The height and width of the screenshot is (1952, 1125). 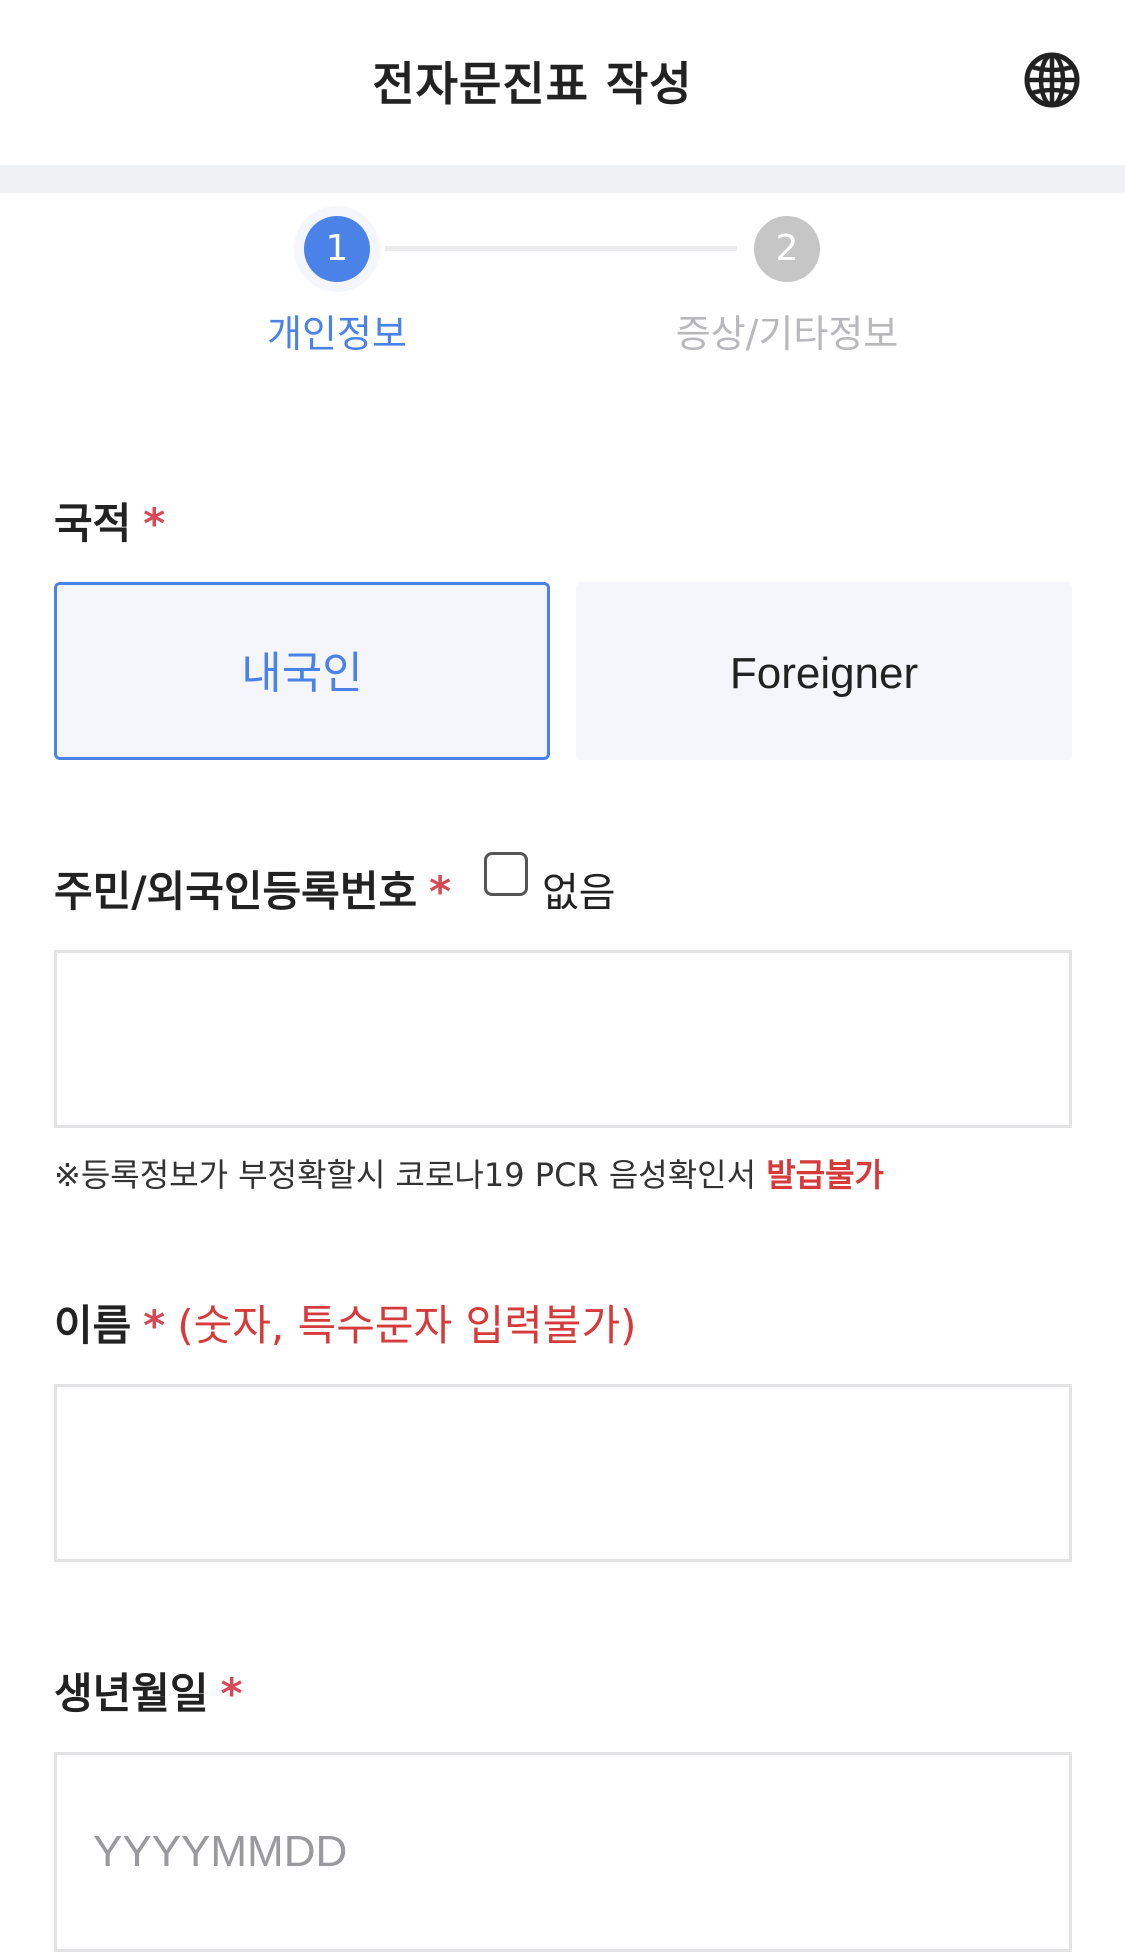 I want to click on nationality-option-foreigner: Foreigner, so click(x=824, y=671).